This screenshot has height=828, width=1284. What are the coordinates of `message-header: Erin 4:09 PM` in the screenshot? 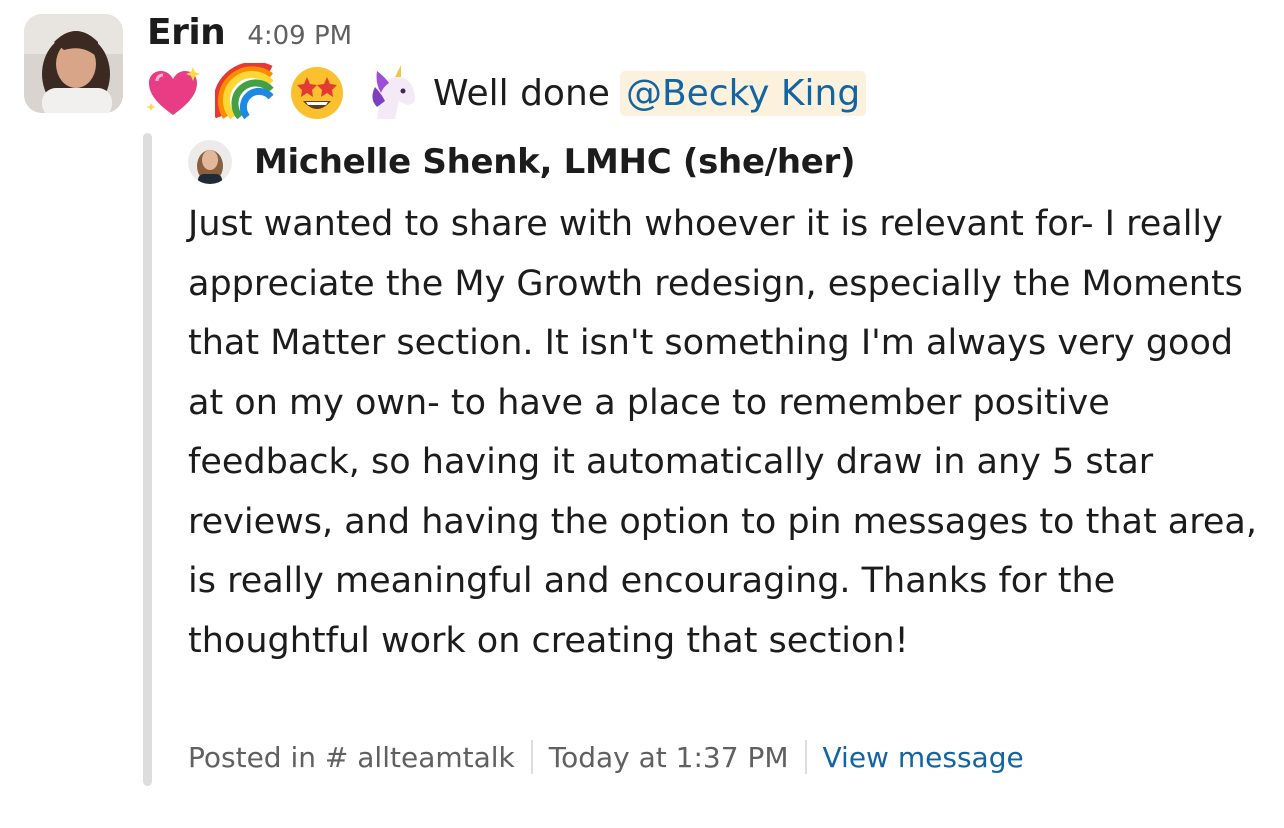 It's located at (249, 32).